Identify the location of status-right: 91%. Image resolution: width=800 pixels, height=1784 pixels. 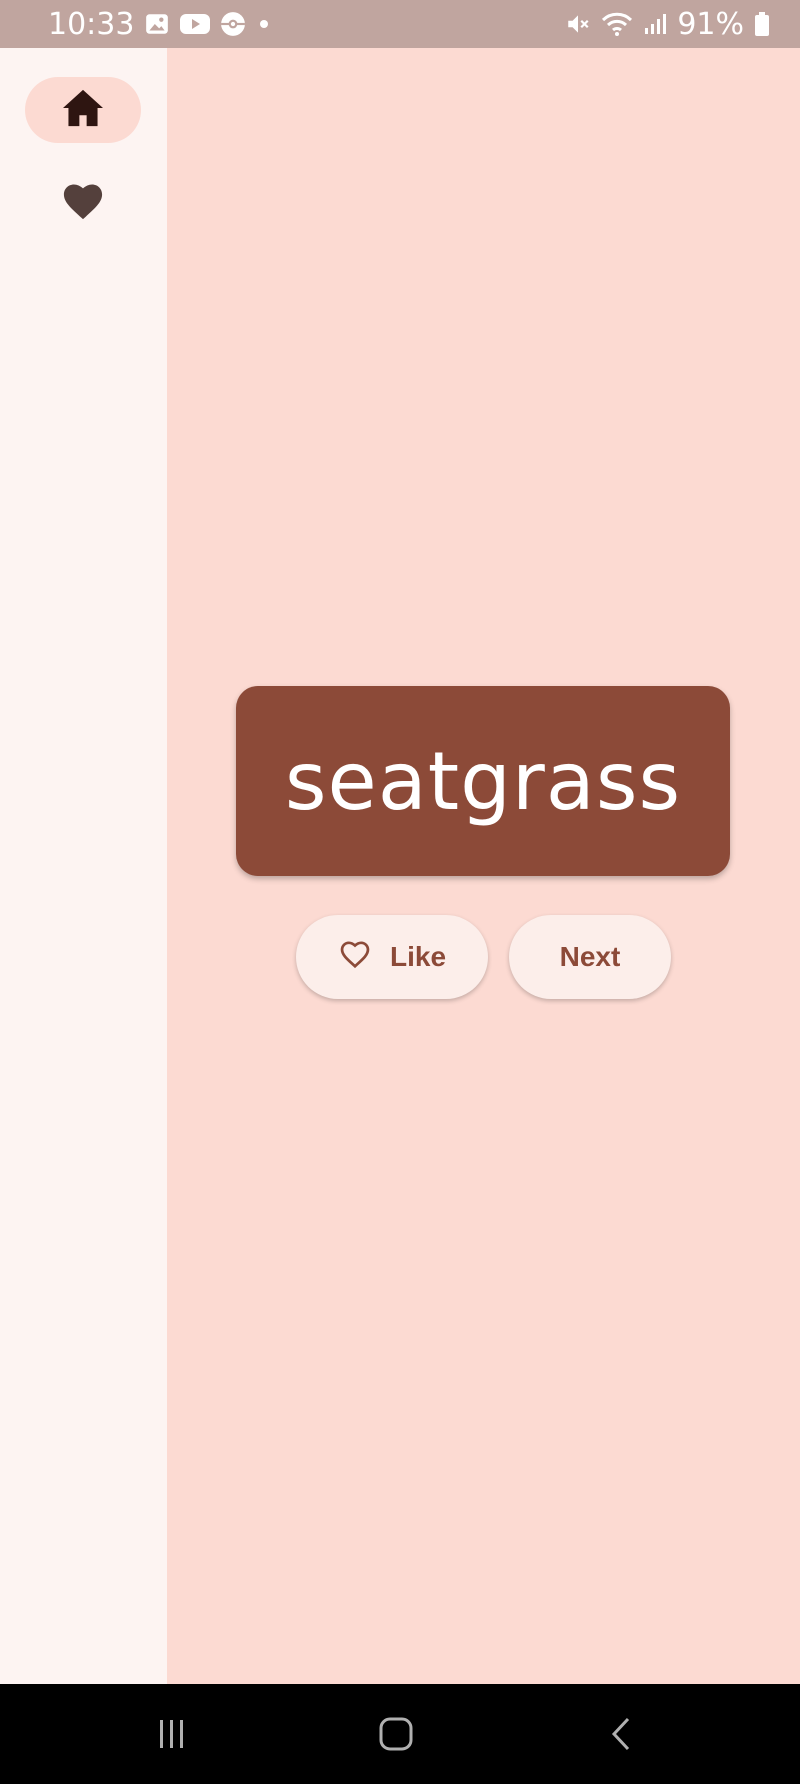
(667, 24).